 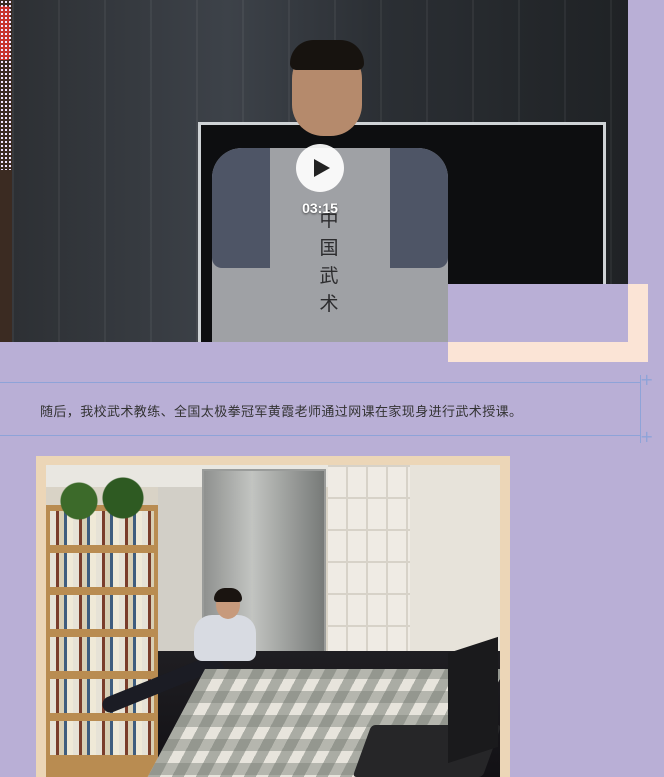 I want to click on photo-plants, so click(x=101, y=495).